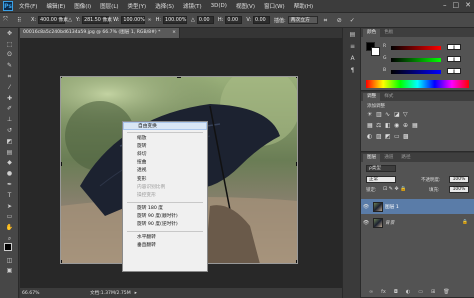 This screenshot has width=474, height=298. I want to click on quick-select-tool-icon: ✎, so click(9, 65).